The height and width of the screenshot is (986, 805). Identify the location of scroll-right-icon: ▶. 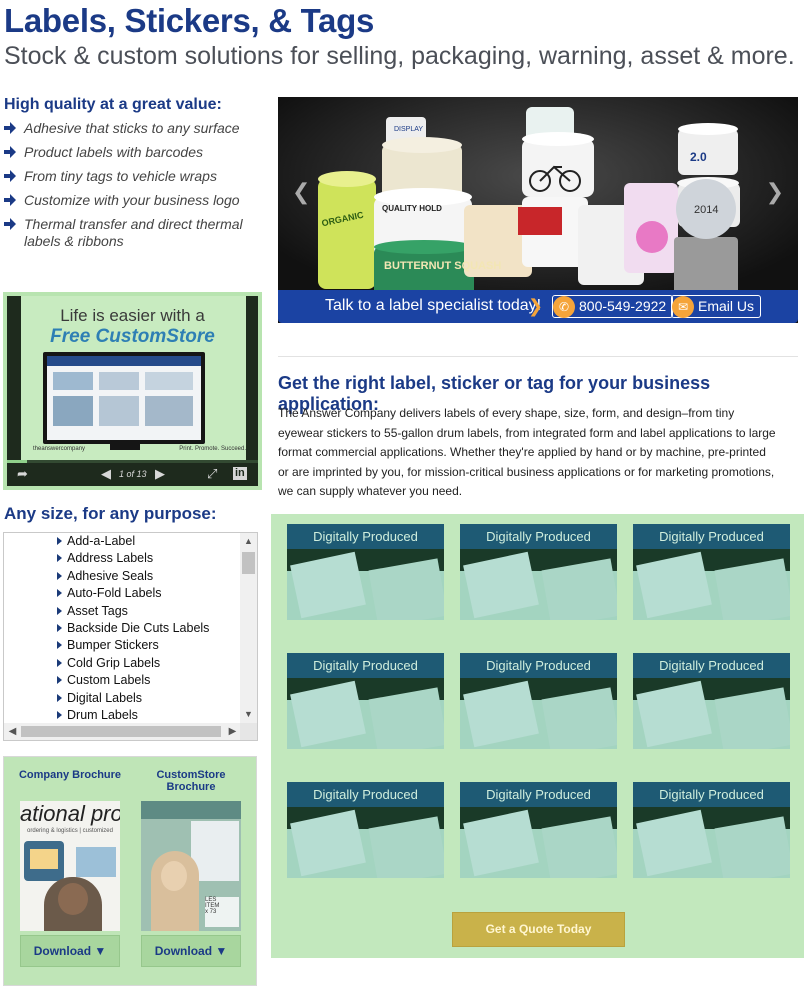
(232, 731).